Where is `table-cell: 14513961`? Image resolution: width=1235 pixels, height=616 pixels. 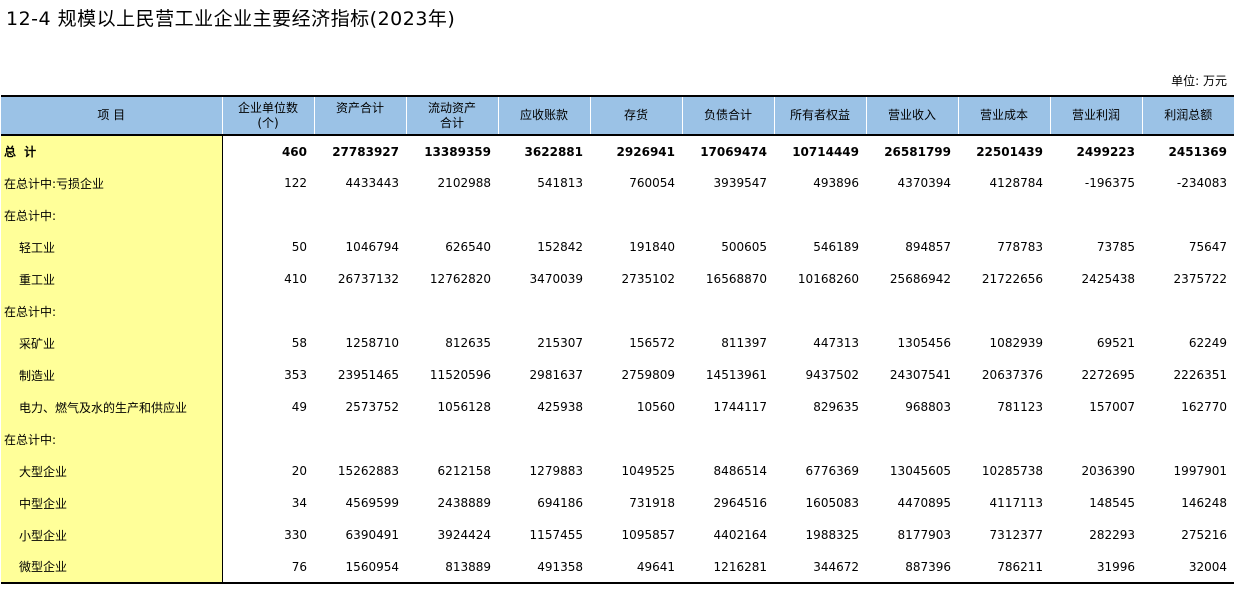 table-cell: 14513961 is located at coordinates (736, 375).